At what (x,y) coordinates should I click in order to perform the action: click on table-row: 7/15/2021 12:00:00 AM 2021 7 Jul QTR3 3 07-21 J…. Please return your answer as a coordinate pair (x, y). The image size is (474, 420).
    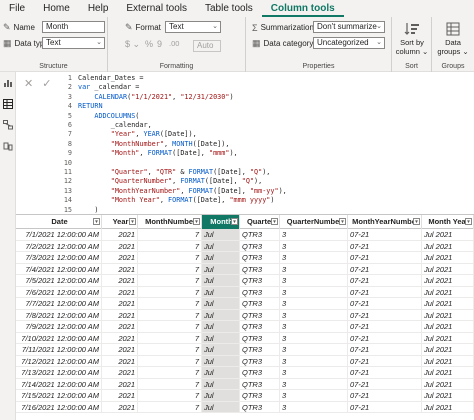
    Looking at the image, I should click on (245, 396).